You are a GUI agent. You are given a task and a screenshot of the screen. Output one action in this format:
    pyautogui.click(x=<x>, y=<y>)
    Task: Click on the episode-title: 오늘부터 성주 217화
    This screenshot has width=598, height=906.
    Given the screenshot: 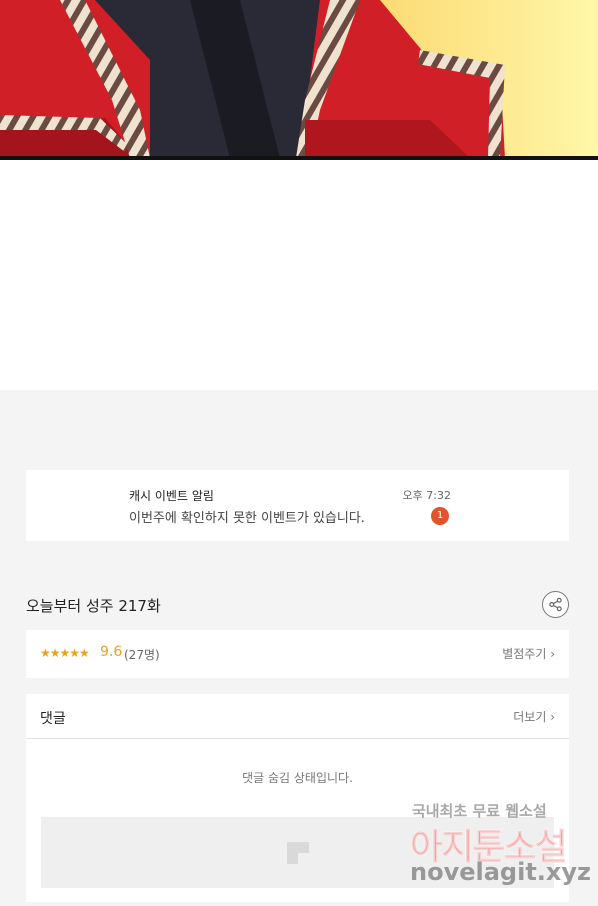 What is the action you would take?
    pyautogui.click(x=93, y=606)
    